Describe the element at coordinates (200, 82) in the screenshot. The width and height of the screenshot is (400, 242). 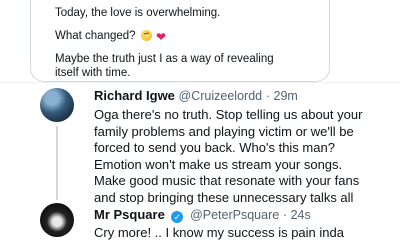
I see `divider` at that location.